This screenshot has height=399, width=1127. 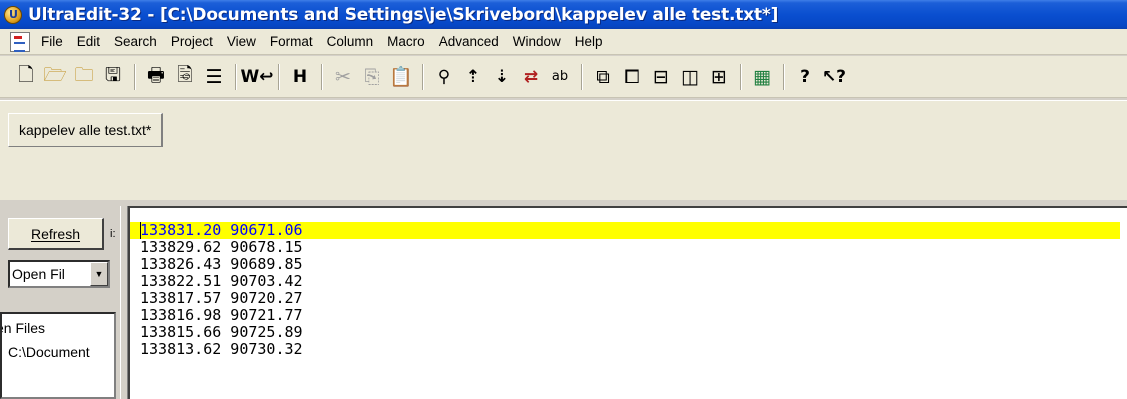 What do you see at coordinates (20, 41) in the screenshot?
I see `document-menu-icon` at bounding box center [20, 41].